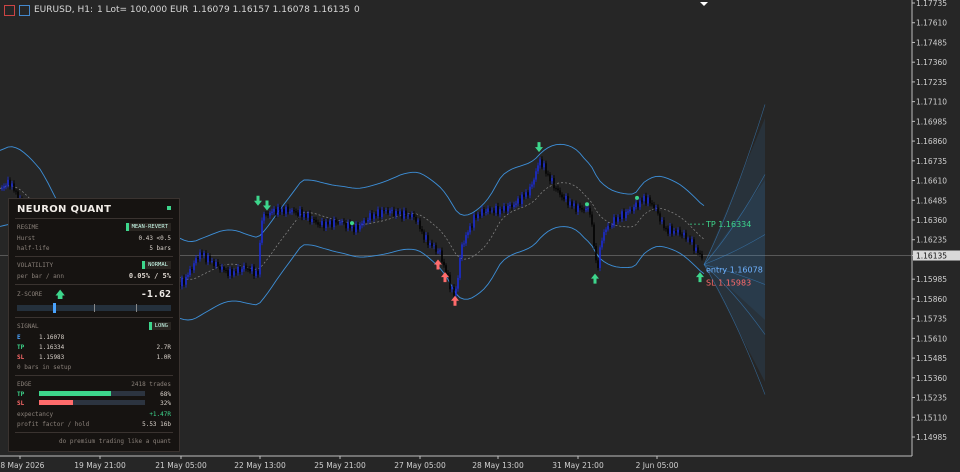 This screenshot has height=472, width=960. I want to click on price-tick-label: 1.15235, so click(931, 398).